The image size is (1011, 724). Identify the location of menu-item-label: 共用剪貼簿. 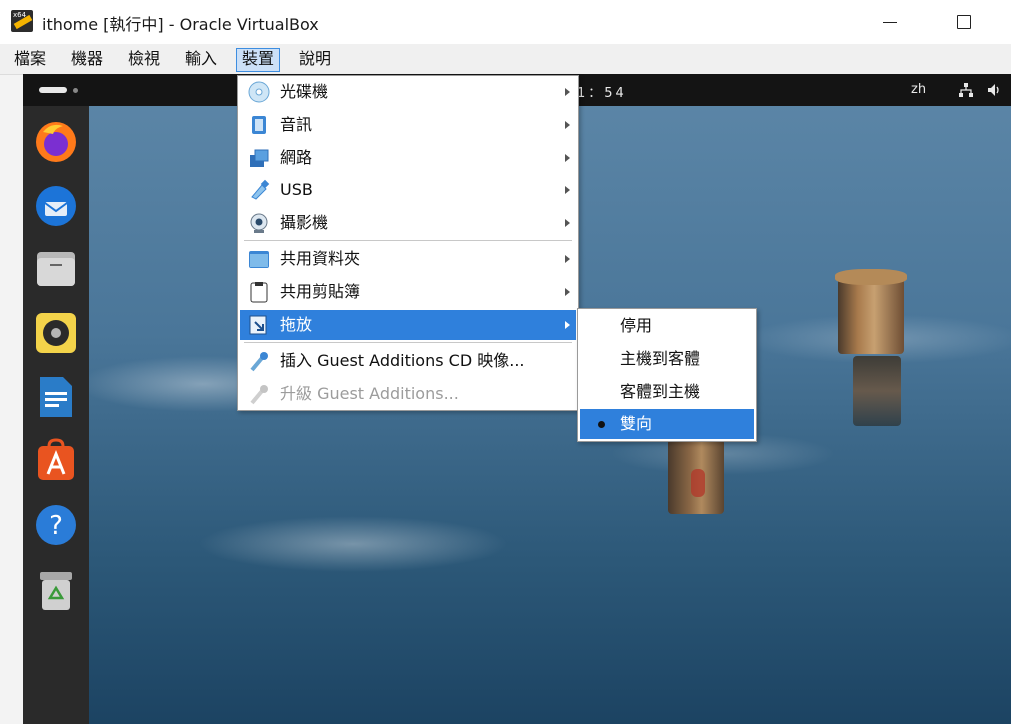
(320, 291).